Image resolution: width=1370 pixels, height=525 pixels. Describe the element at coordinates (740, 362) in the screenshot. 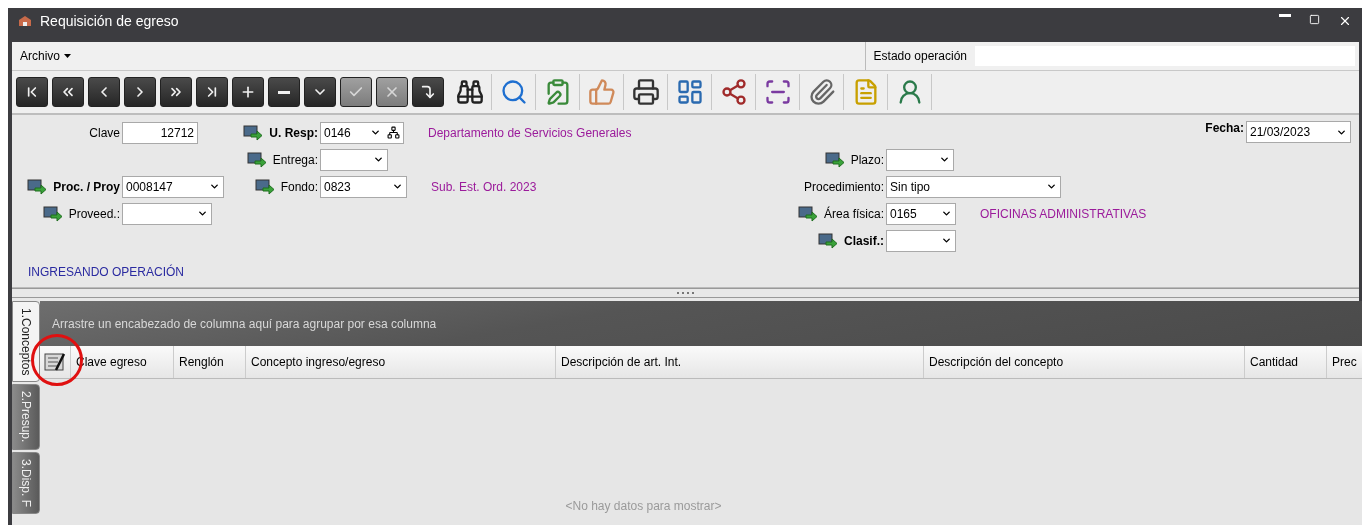

I see `column-header: Descripción de art. Int.` at that location.